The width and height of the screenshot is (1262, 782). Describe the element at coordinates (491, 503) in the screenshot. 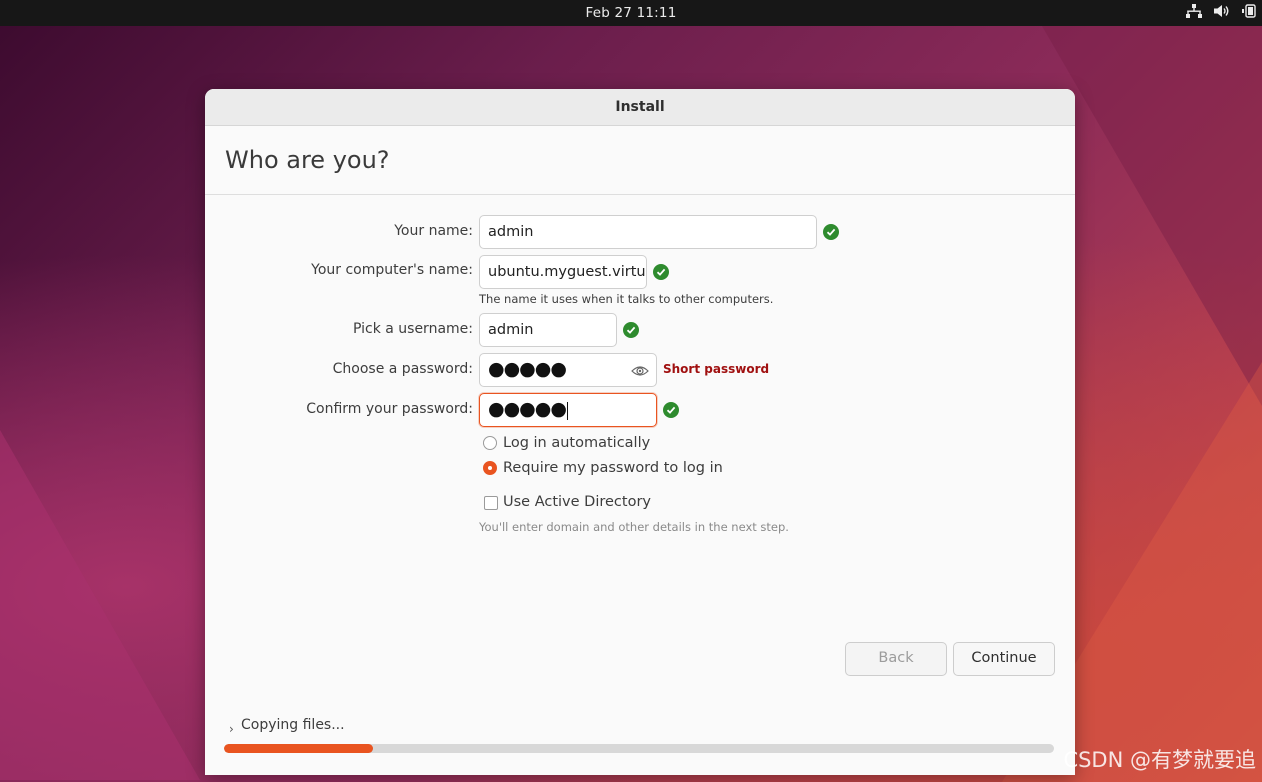

I see `active-directory-checkbox` at that location.